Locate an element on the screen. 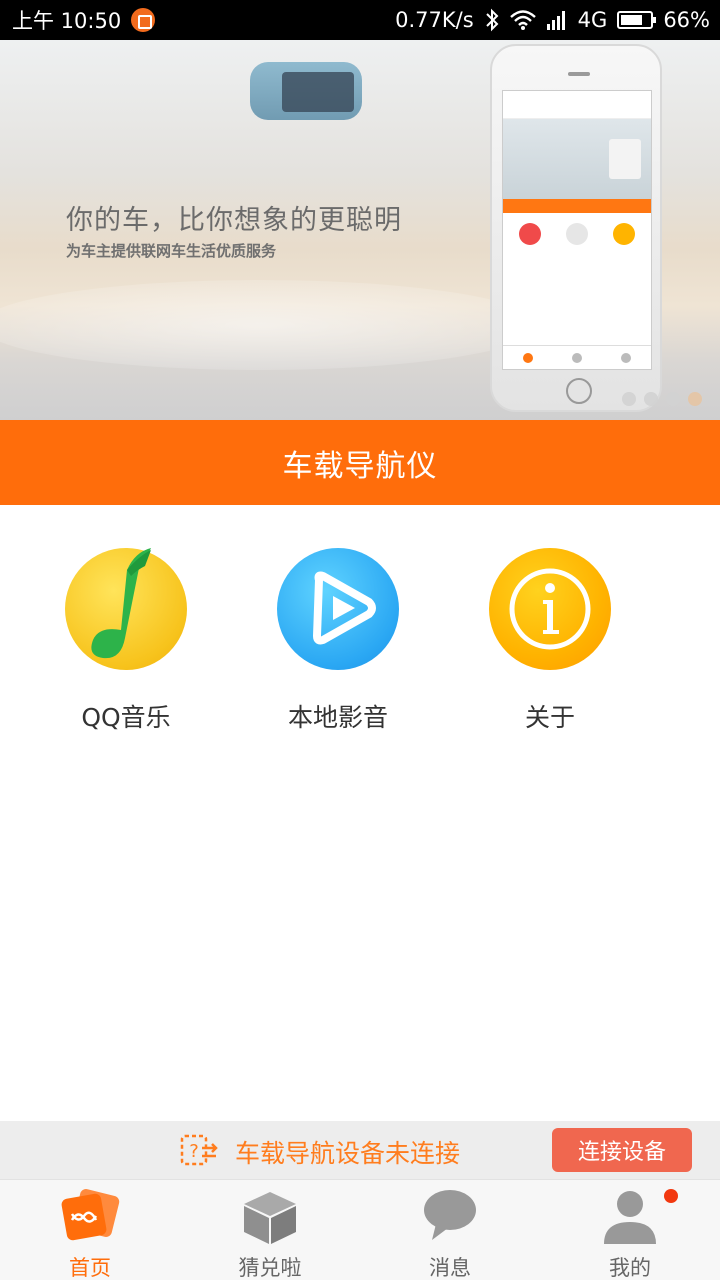  section-title: 车载导航仪 is located at coordinates (360, 466).